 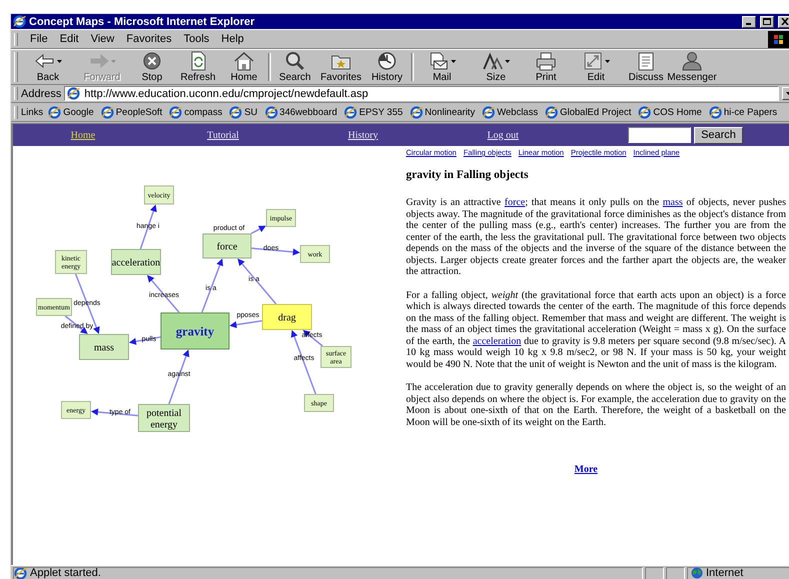 I want to click on bookmark-link: SU, so click(x=243, y=112).